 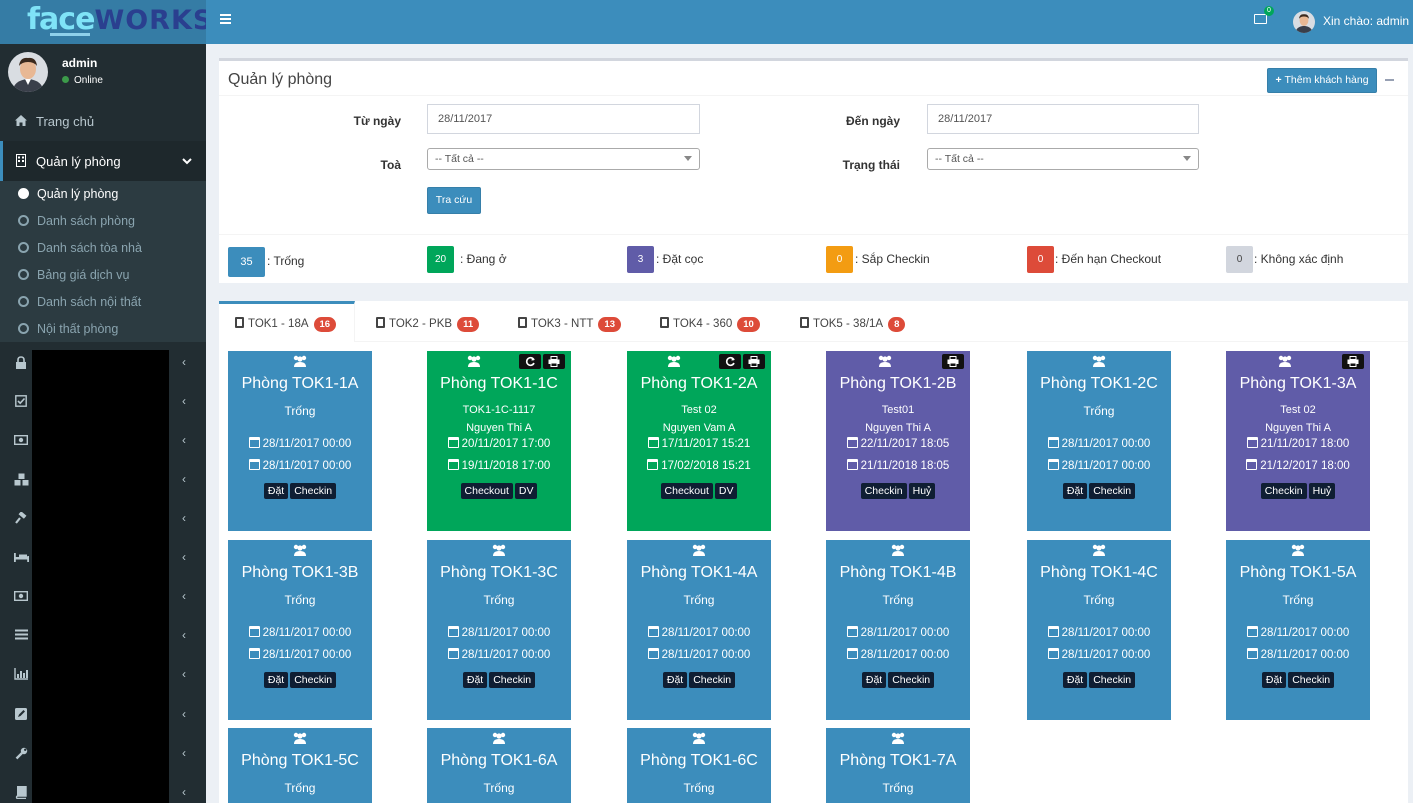 I want to click on tab-tok3: TOK3 - NTT 13, so click(x=569, y=321).